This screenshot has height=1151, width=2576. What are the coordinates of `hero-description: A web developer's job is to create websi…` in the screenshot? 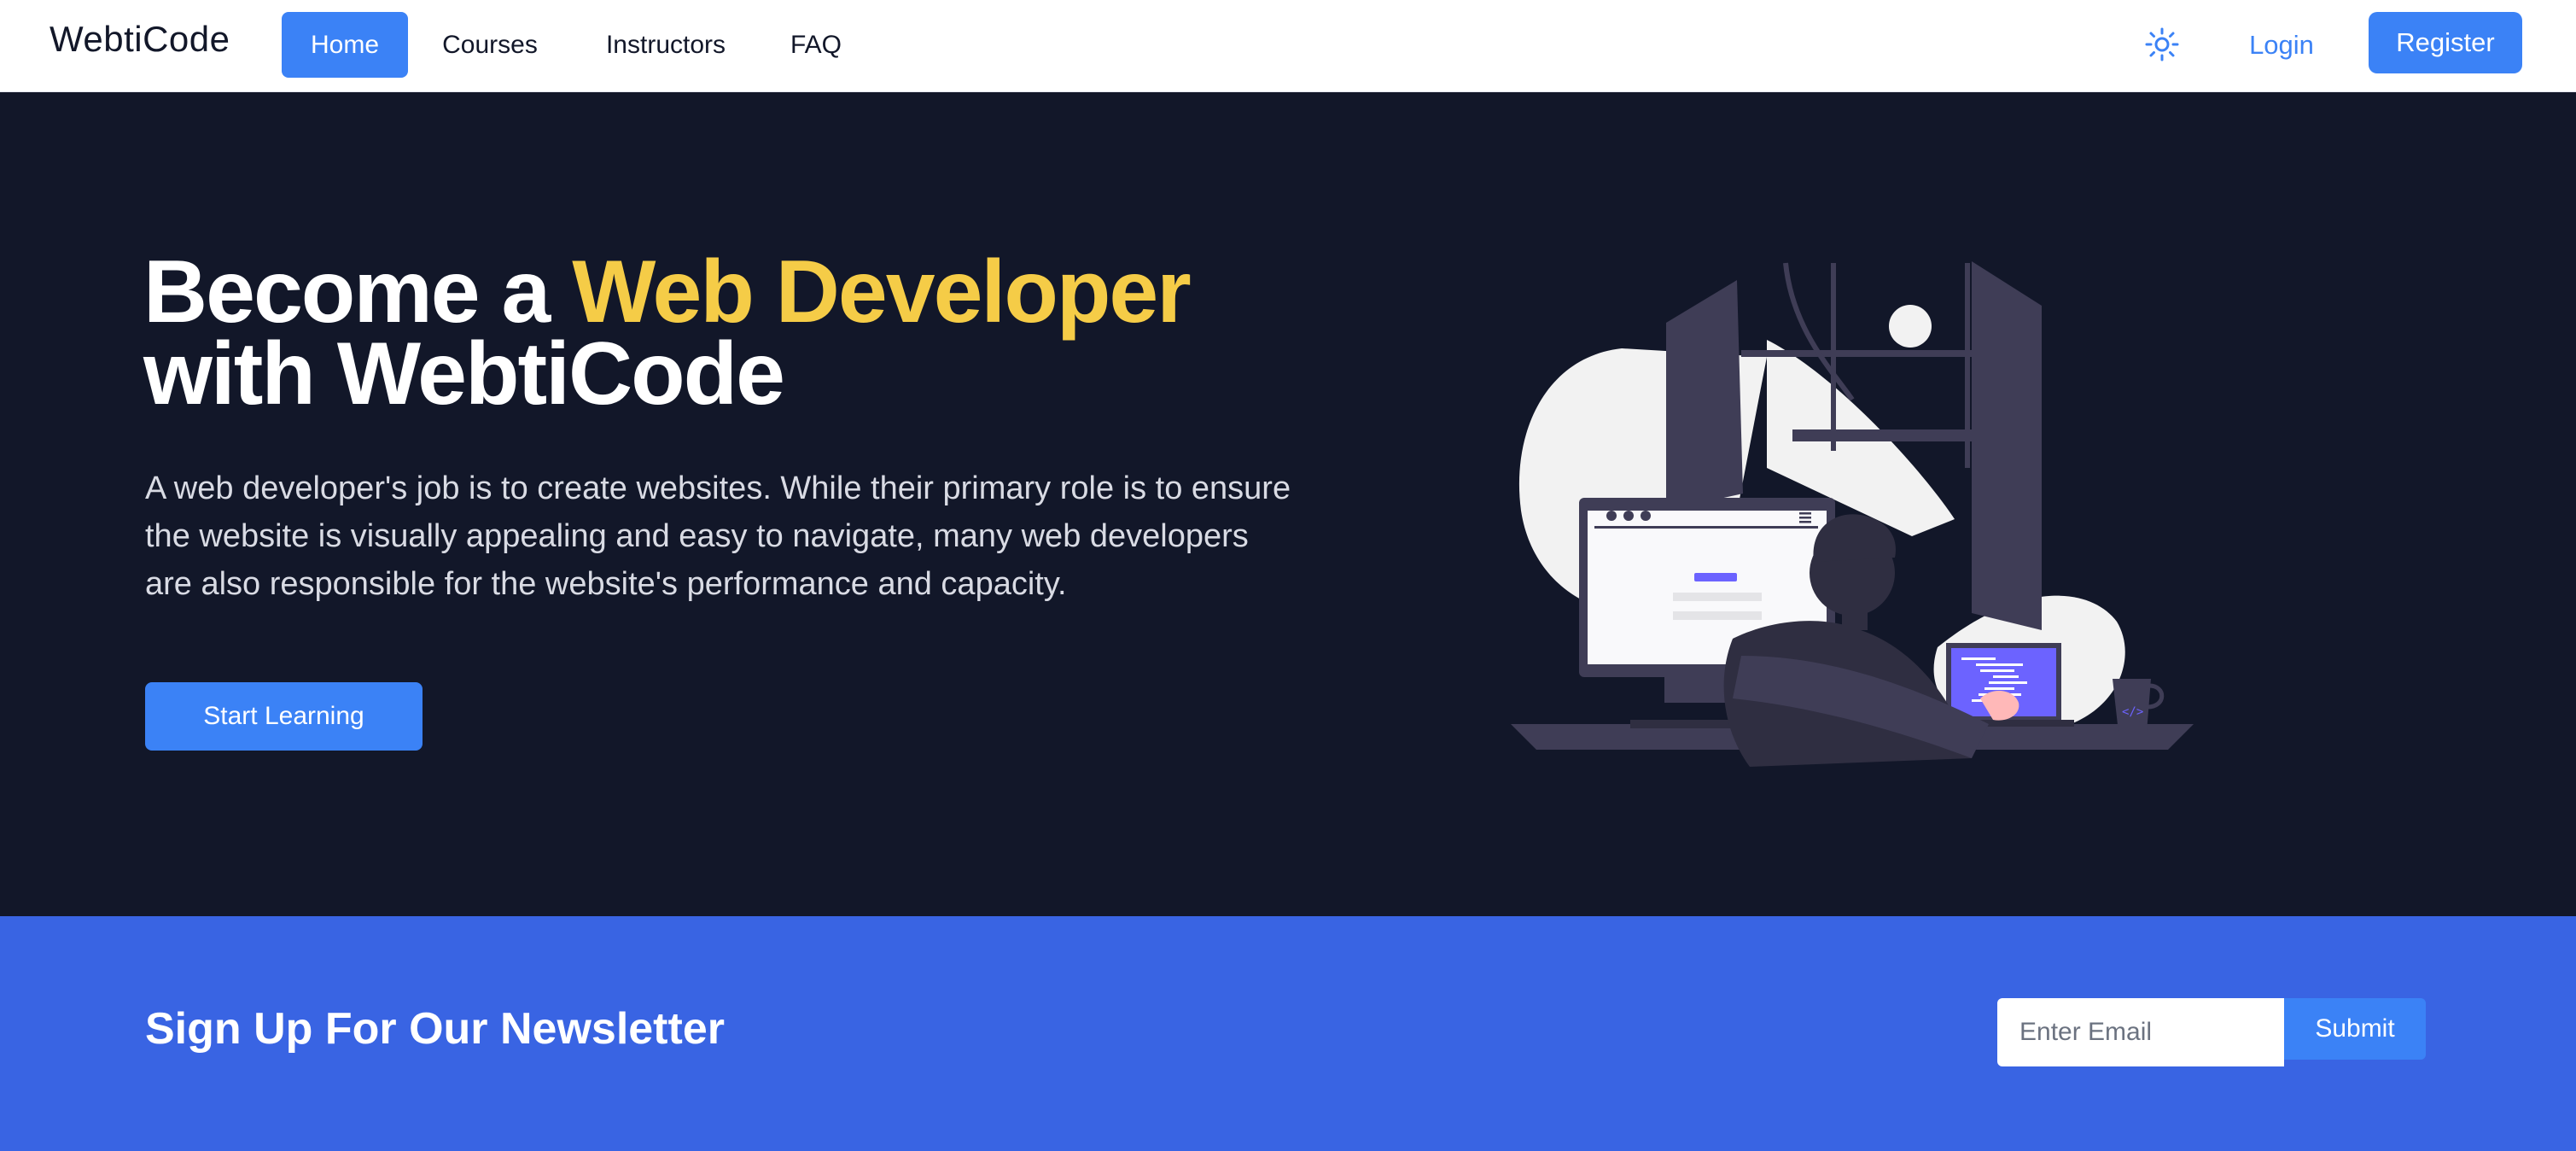 It's located at (718, 536).